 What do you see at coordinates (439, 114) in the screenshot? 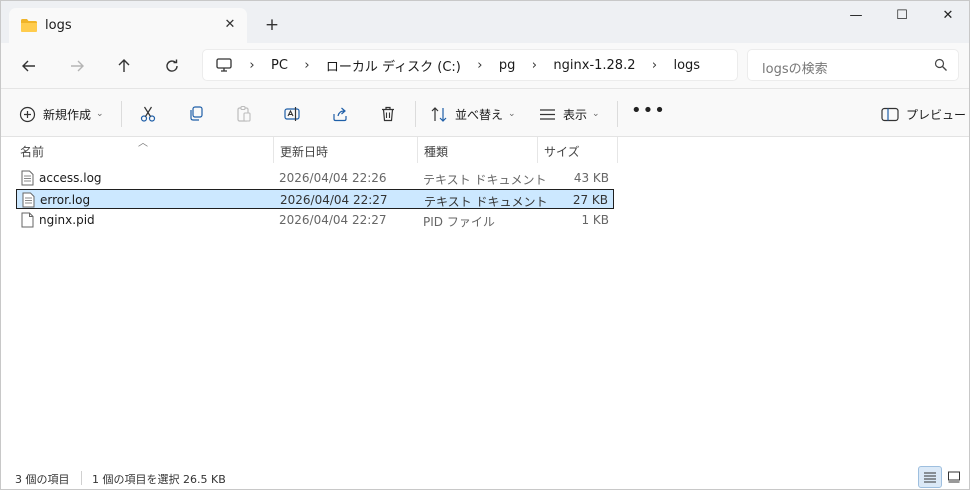
I see `sort-icon` at bounding box center [439, 114].